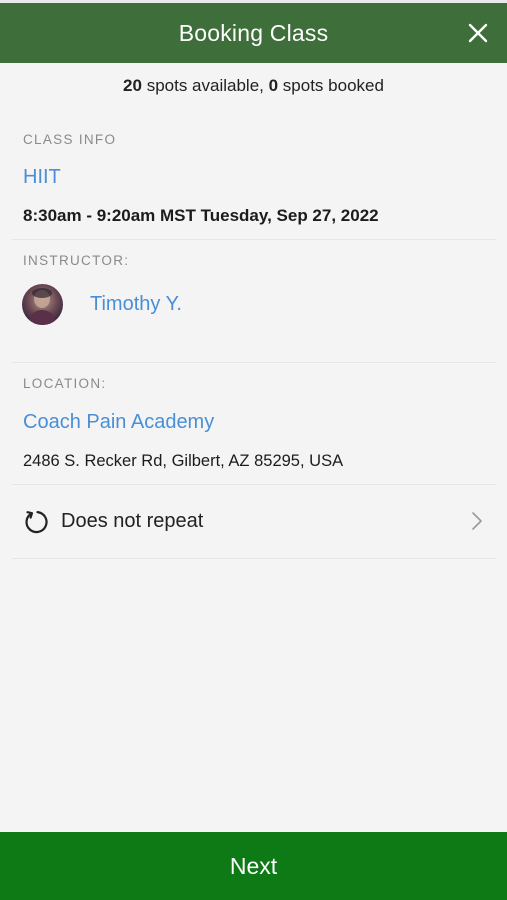 The width and height of the screenshot is (507, 900). What do you see at coordinates (118, 422) in the screenshot?
I see `location-name-link: Coach Pain Academy` at bounding box center [118, 422].